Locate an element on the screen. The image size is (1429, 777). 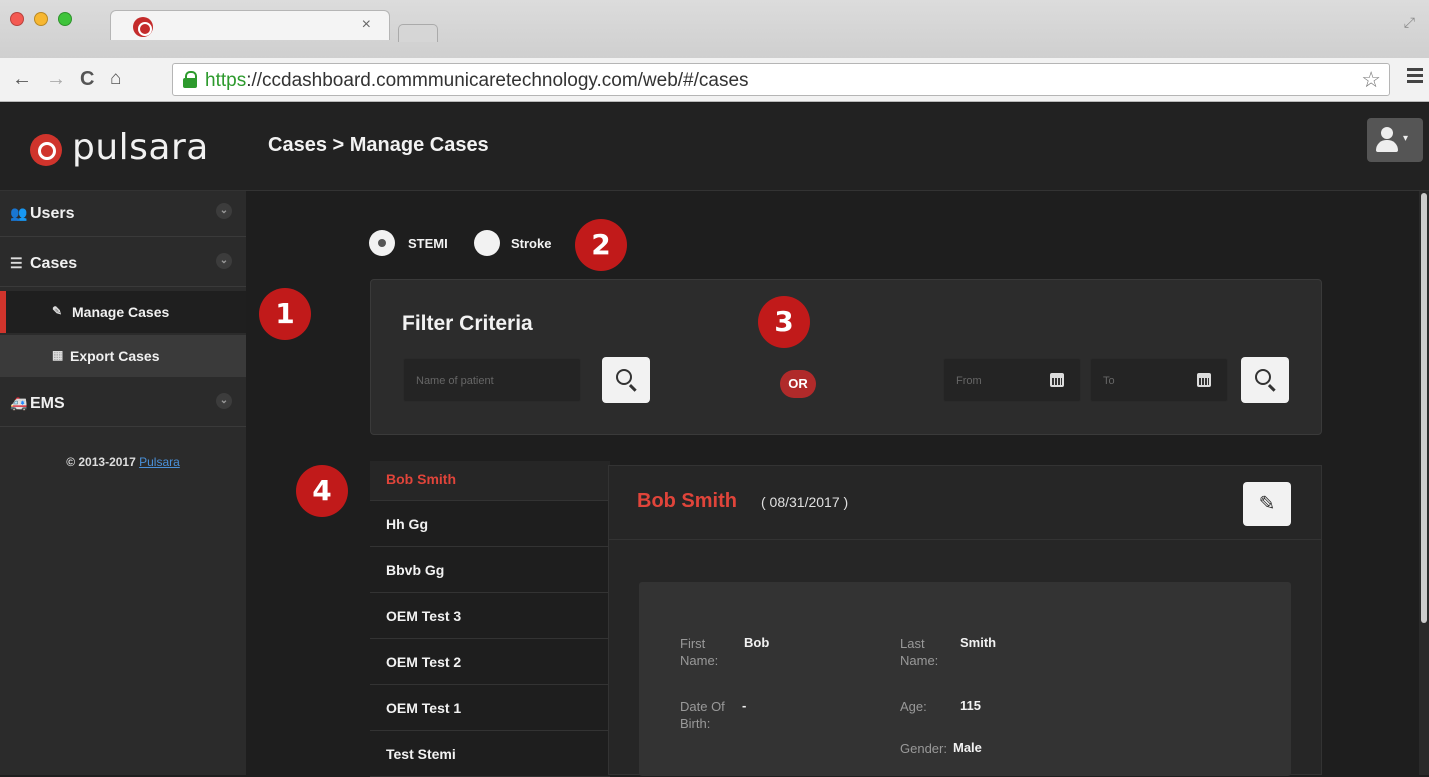
sidebar-item-export-cases: ▦ Export Cases is located at coordinates (123, 356).